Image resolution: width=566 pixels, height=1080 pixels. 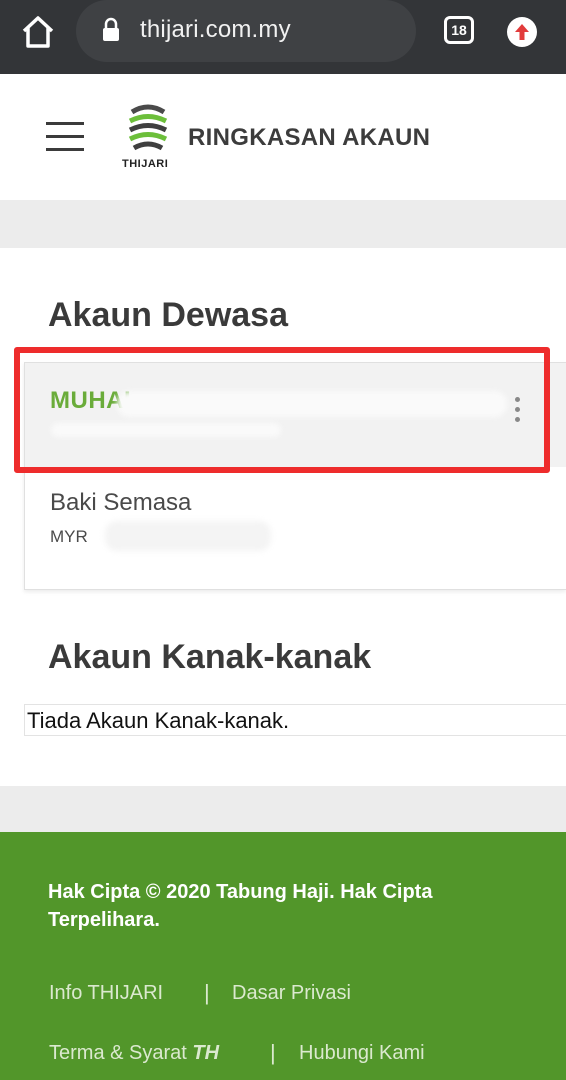 What do you see at coordinates (148, 127) in the screenshot?
I see `logo-icon` at bounding box center [148, 127].